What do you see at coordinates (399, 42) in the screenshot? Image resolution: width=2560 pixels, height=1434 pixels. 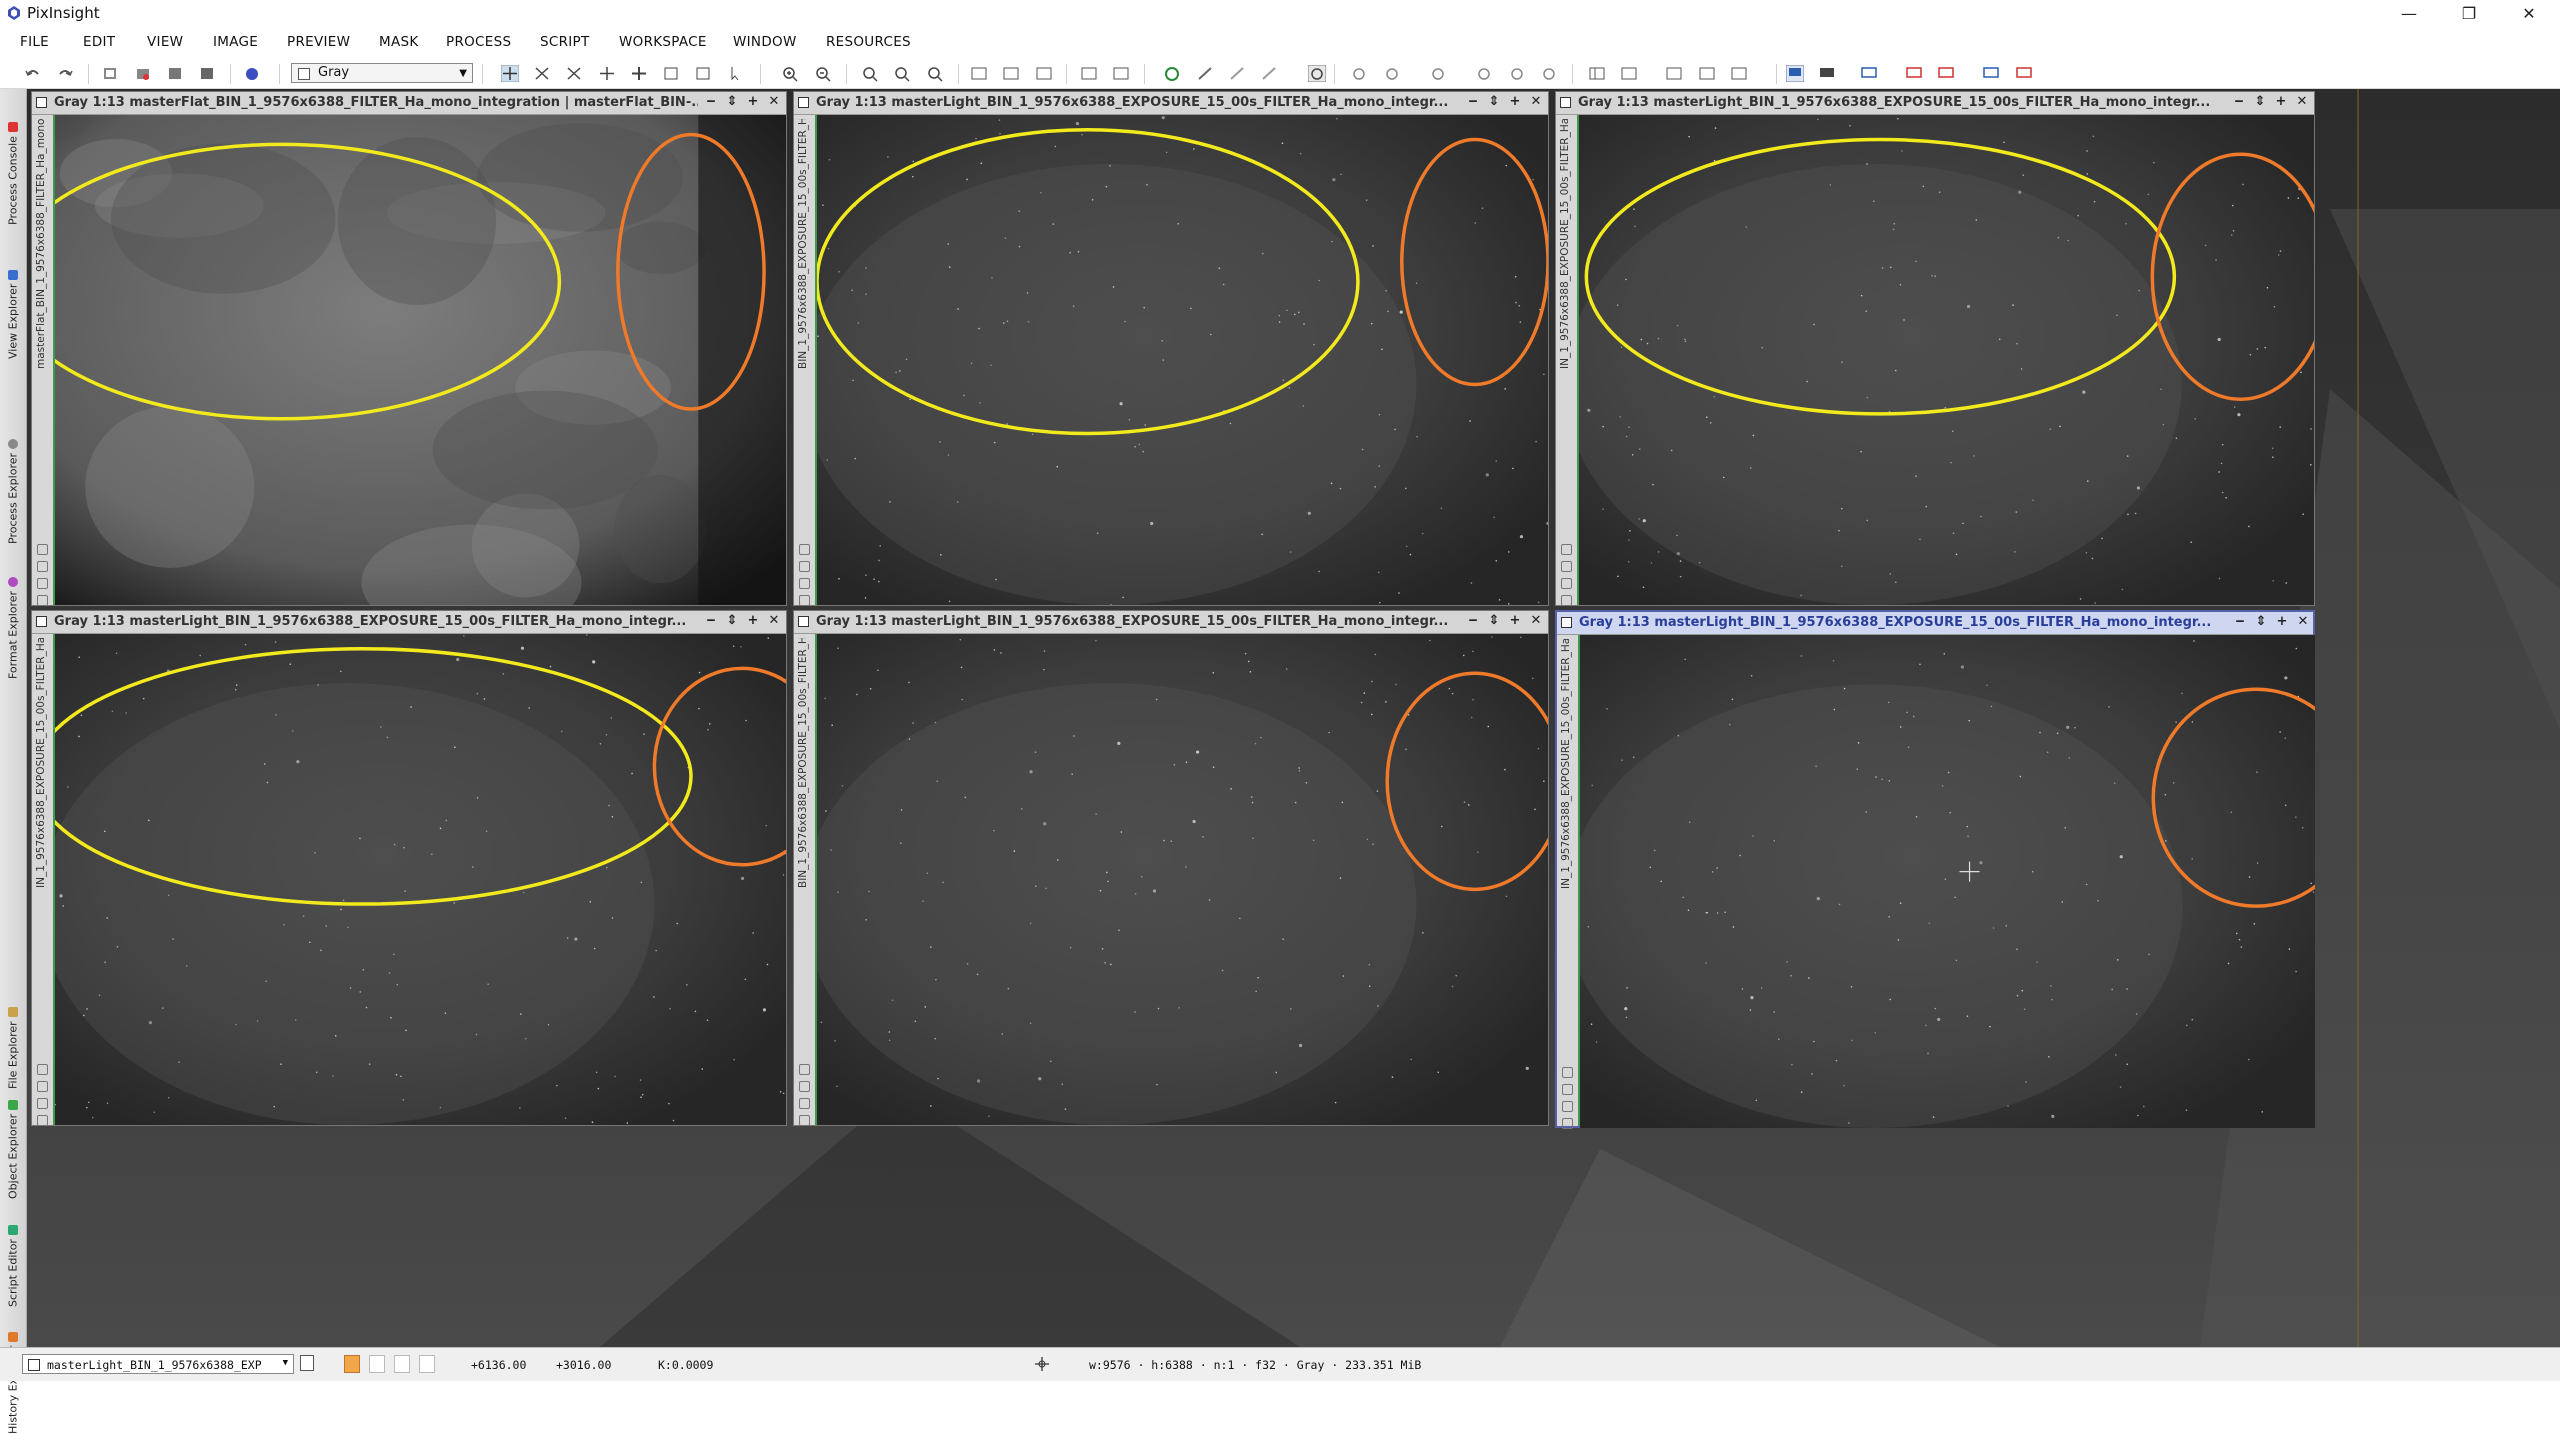 I see `menu-mask: MASK` at bounding box center [399, 42].